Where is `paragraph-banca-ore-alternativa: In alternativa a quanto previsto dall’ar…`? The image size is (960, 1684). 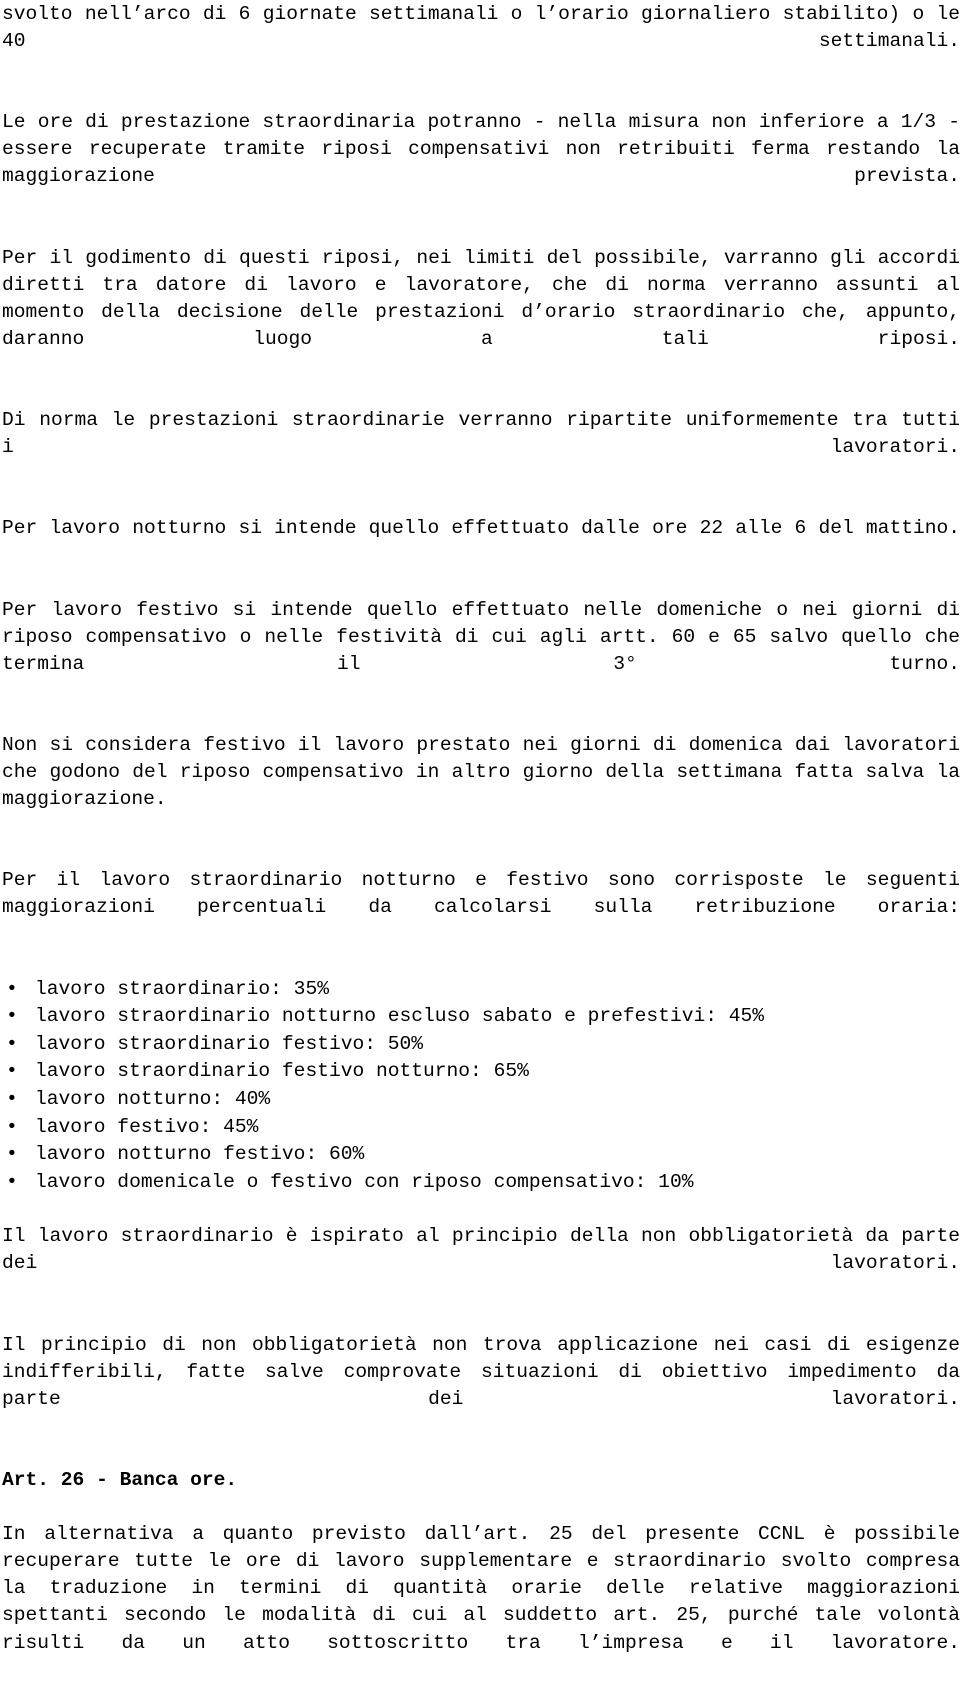 paragraph-banca-ore-alternativa: In alternativa a quanto previsto dall’ar… is located at coordinates (481, 1588).